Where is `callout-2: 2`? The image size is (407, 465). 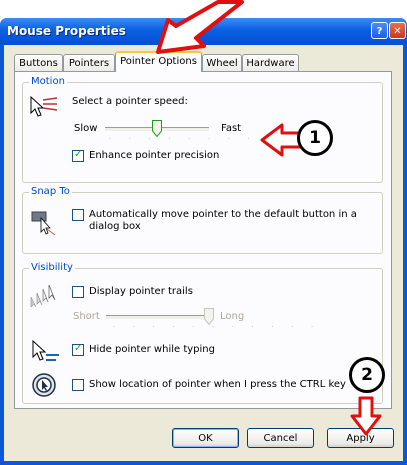
callout-2: 2 is located at coordinates (367, 375).